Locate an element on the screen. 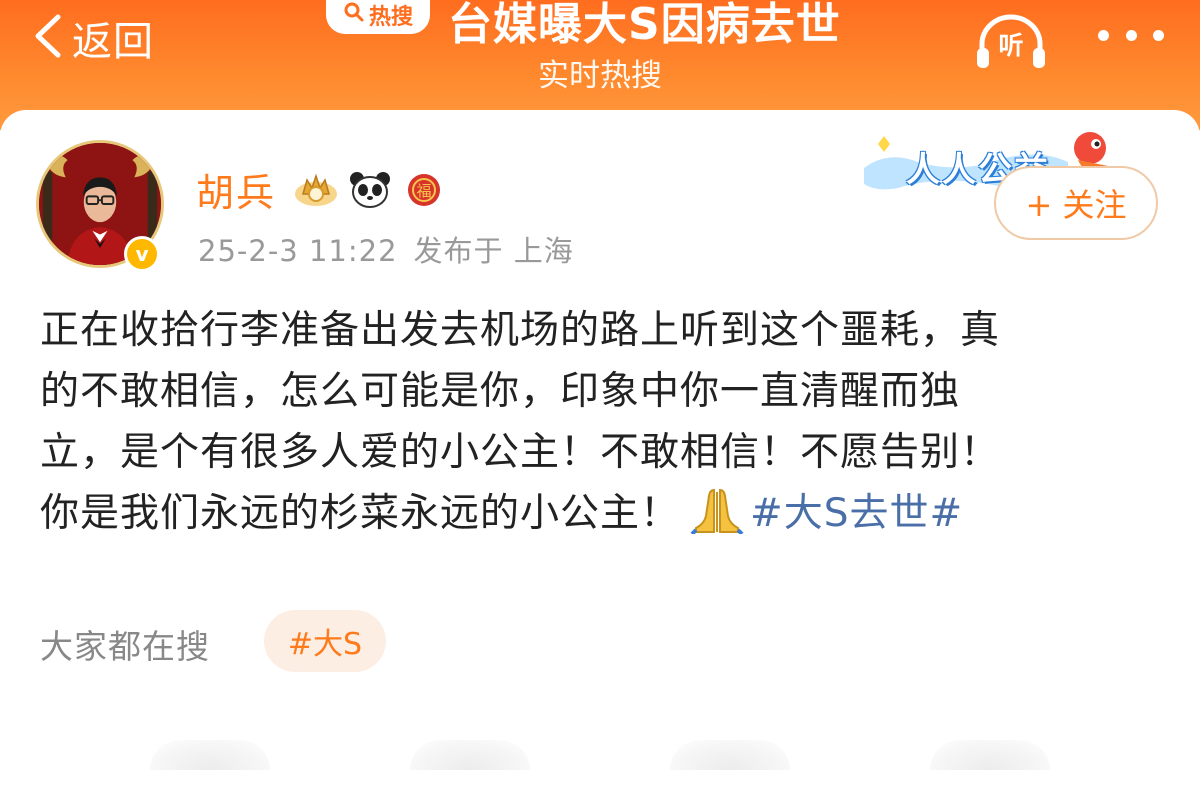  hashtag-link: #大S去世# is located at coordinates (856, 513).